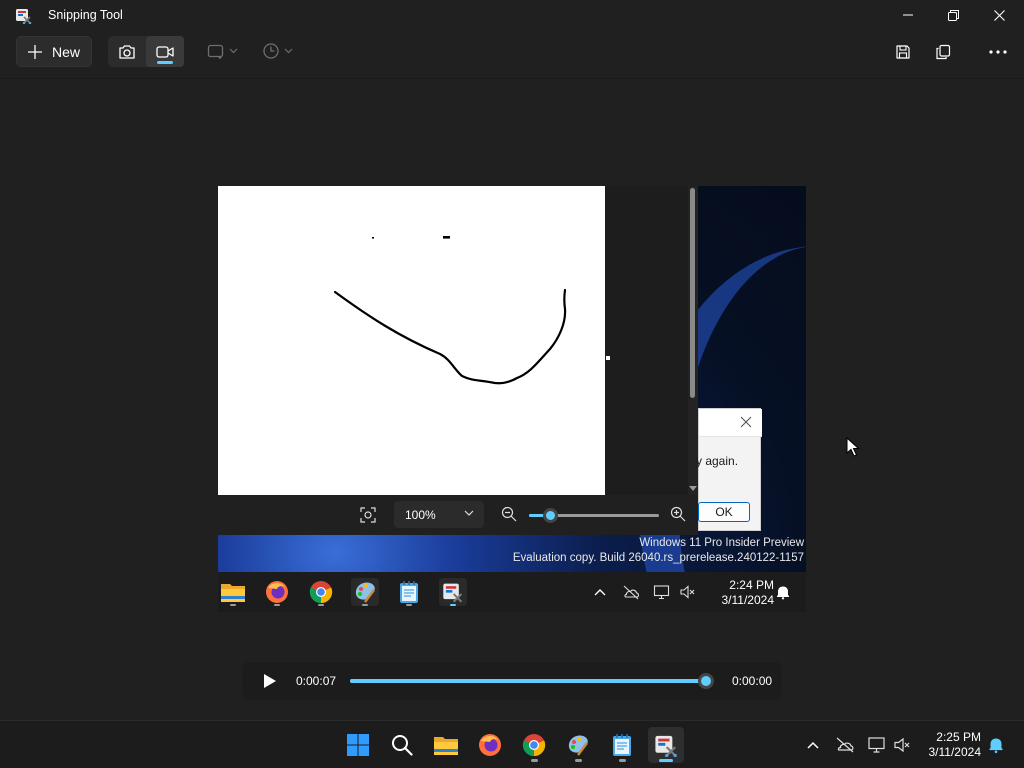  Describe the element at coordinates (877, 745) in the screenshot. I see `network-icon` at that location.